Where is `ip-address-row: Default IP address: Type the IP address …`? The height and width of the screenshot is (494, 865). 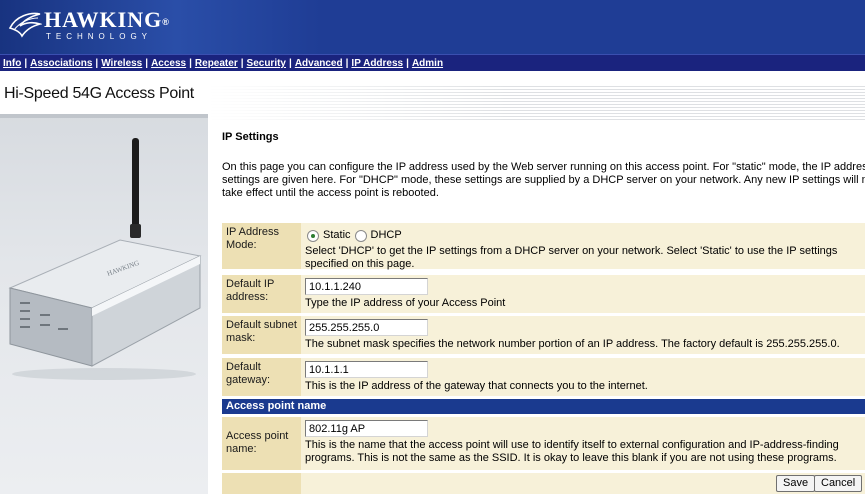 ip-address-row: Default IP address: Type the IP address … is located at coordinates (543, 294).